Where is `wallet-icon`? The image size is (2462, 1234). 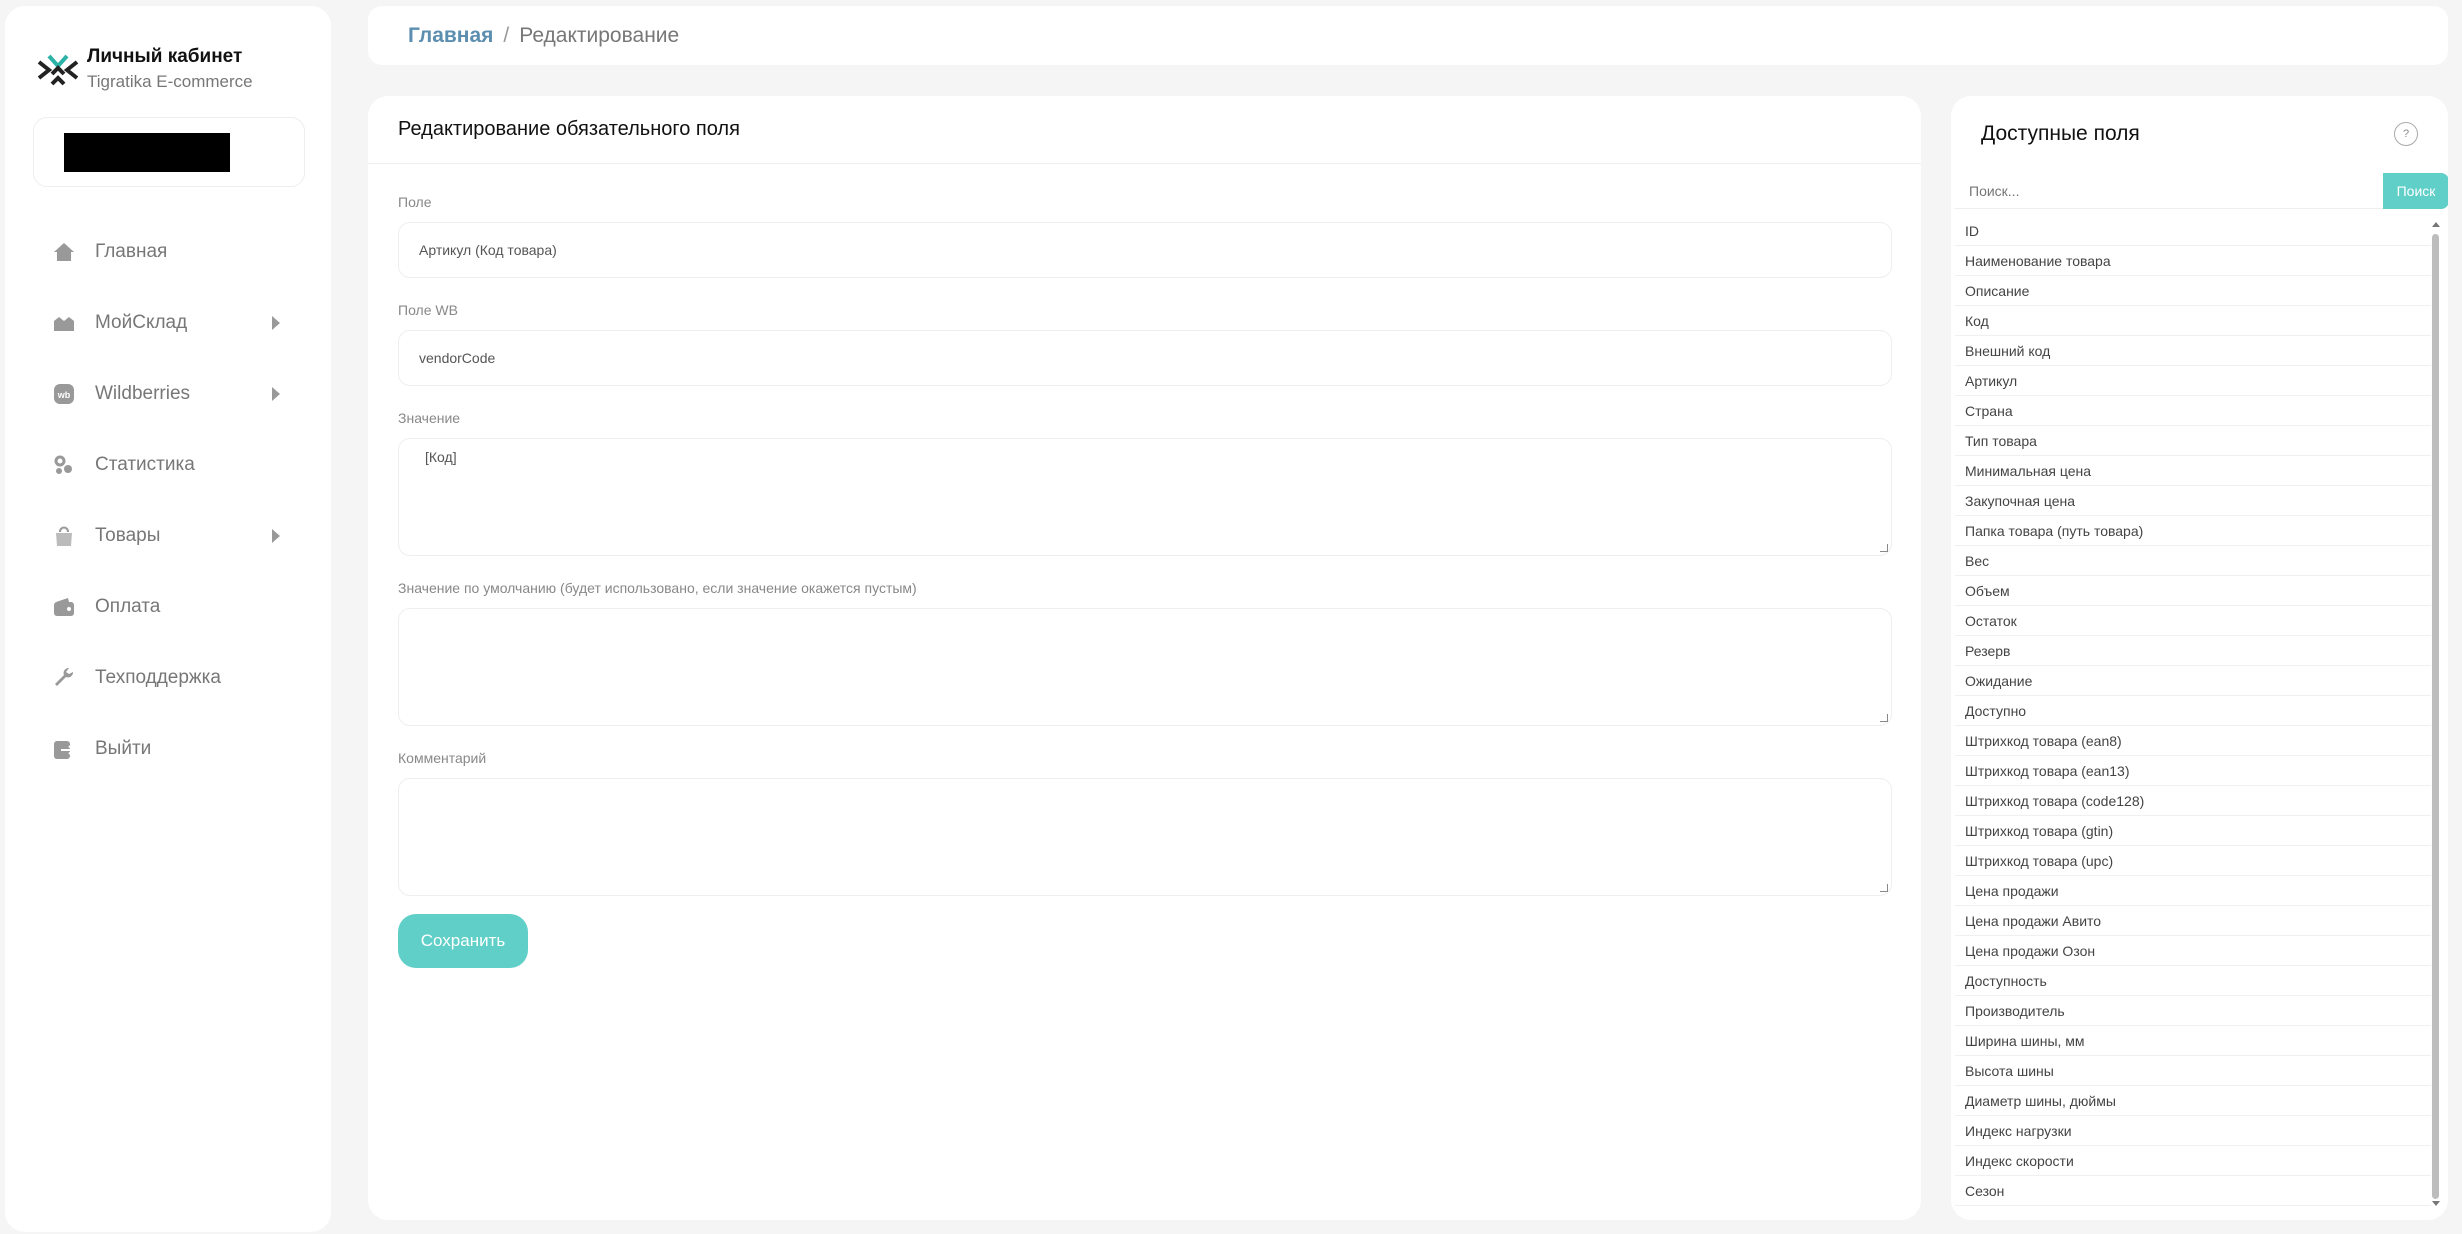
wallet-icon is located at coordinates (64, 607).